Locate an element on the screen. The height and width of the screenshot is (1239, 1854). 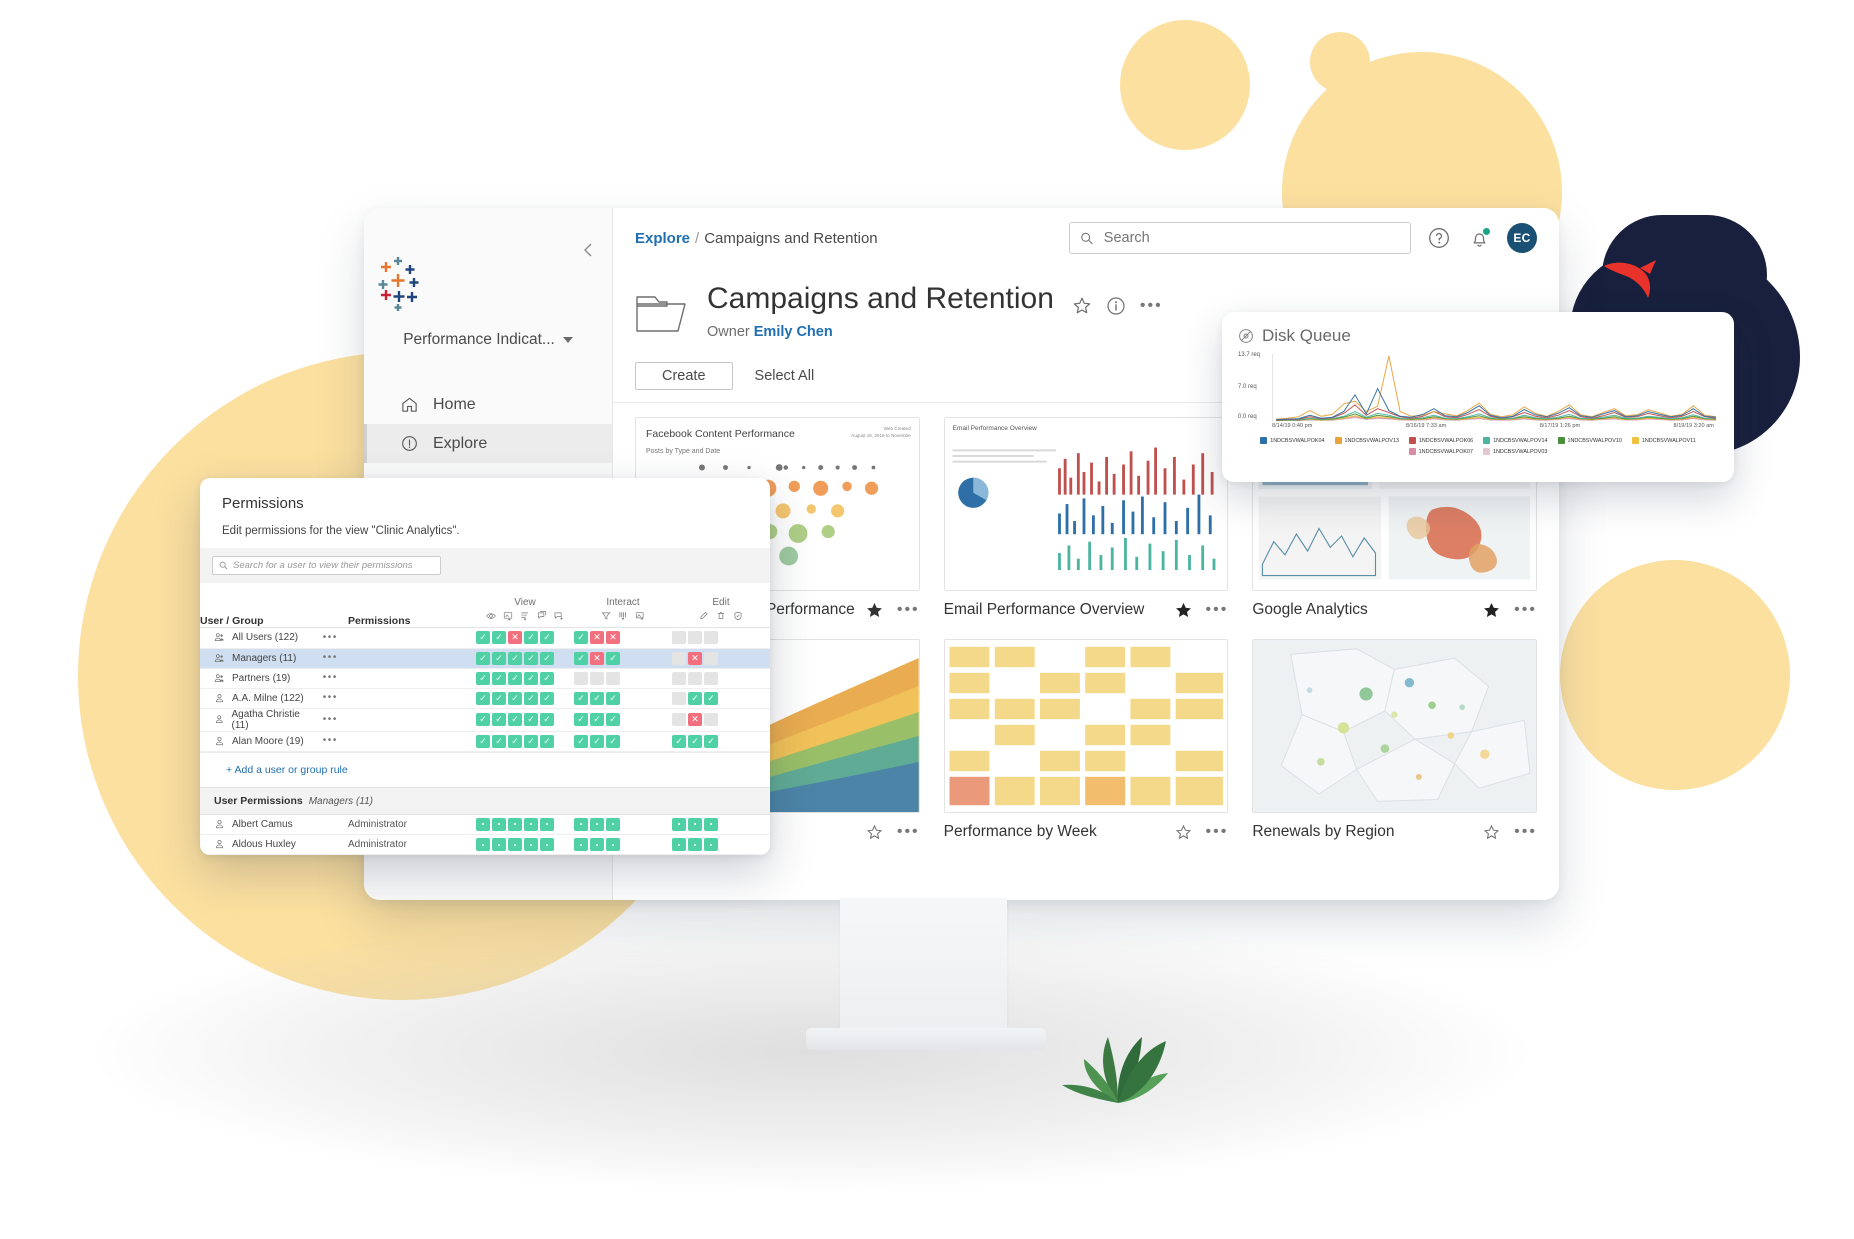
sidebar-item-explore: Explore is located at coordinates (488, 443).